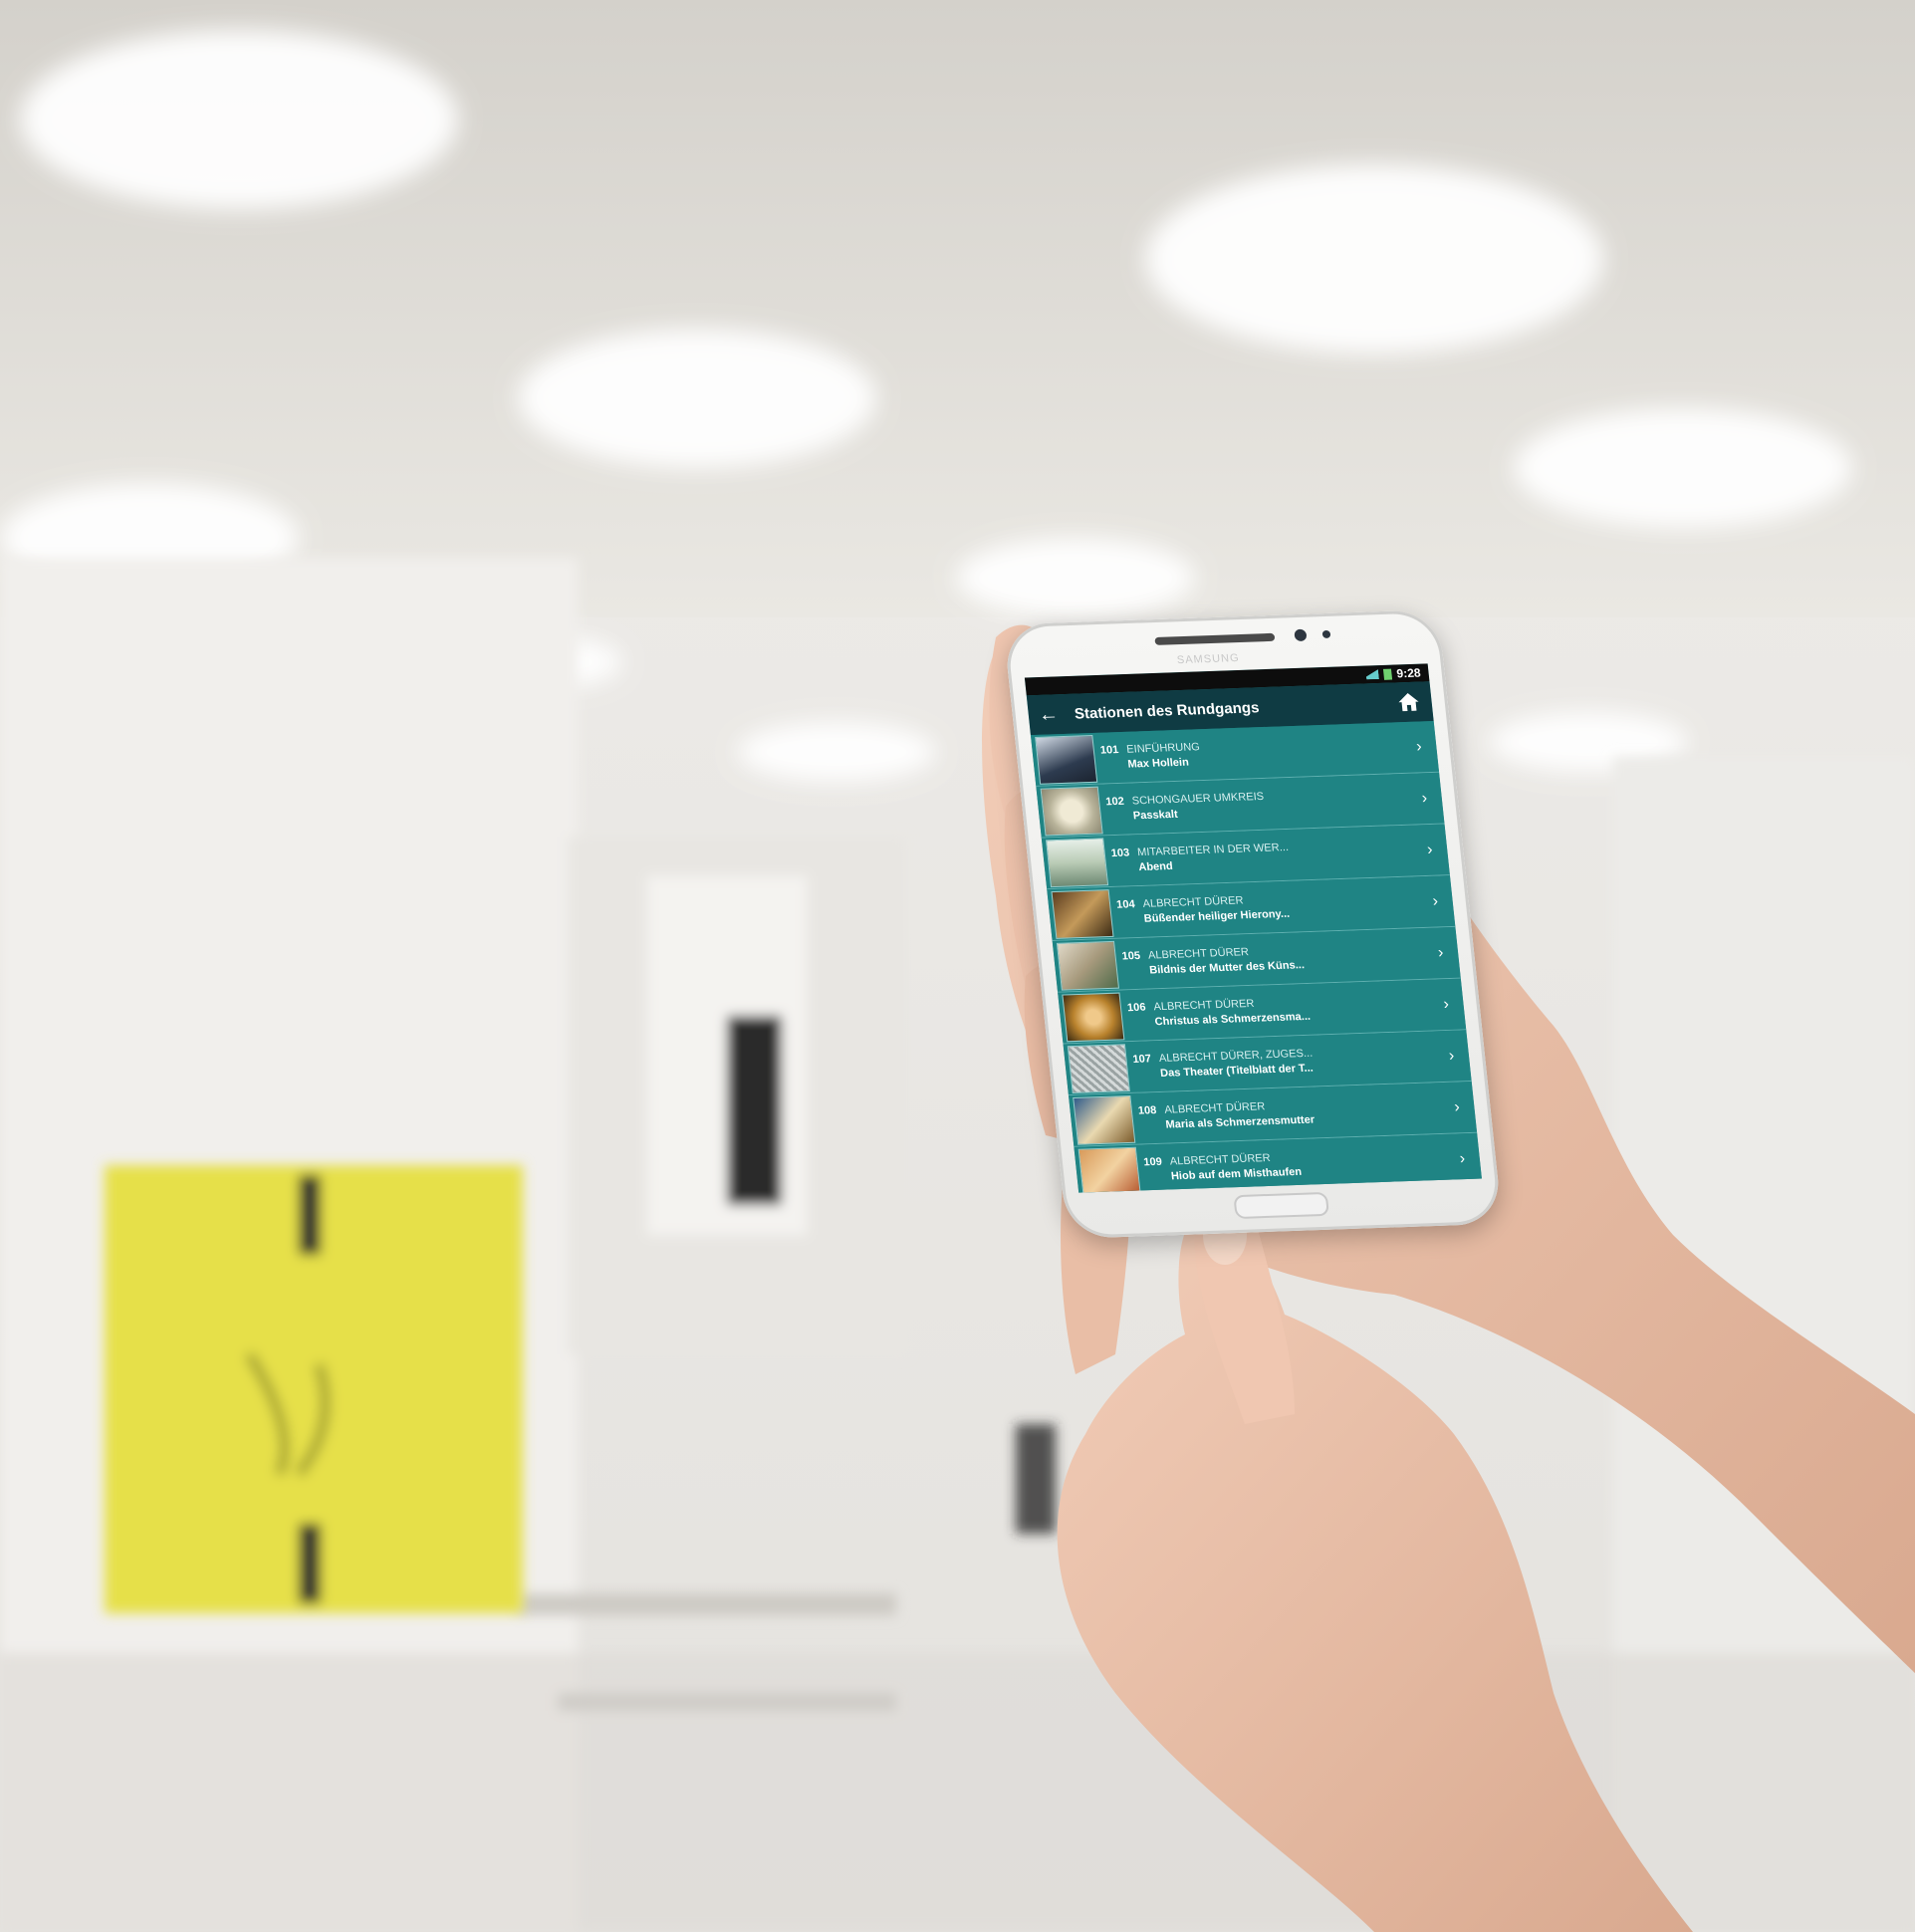 This screenshot has width=1915, height=1932. Describe the element at coordinates (1208, 659) in the screenshot. I see `brand-label: SAMSUNG` at that location.